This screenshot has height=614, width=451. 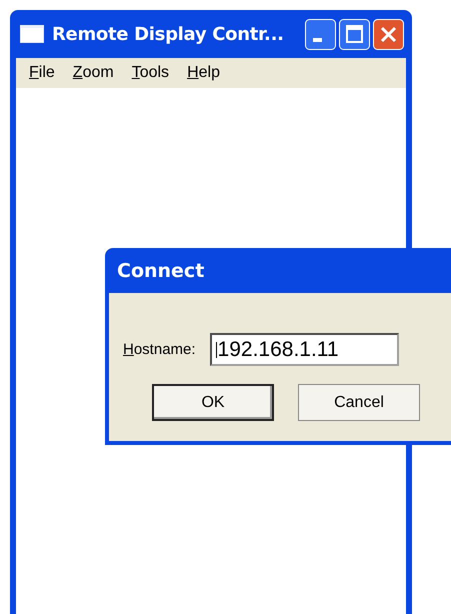 What do you see at coordinates (150, 73) in the screenshot?
I see `menu-item: Tools` at bounding box center [150, 73].